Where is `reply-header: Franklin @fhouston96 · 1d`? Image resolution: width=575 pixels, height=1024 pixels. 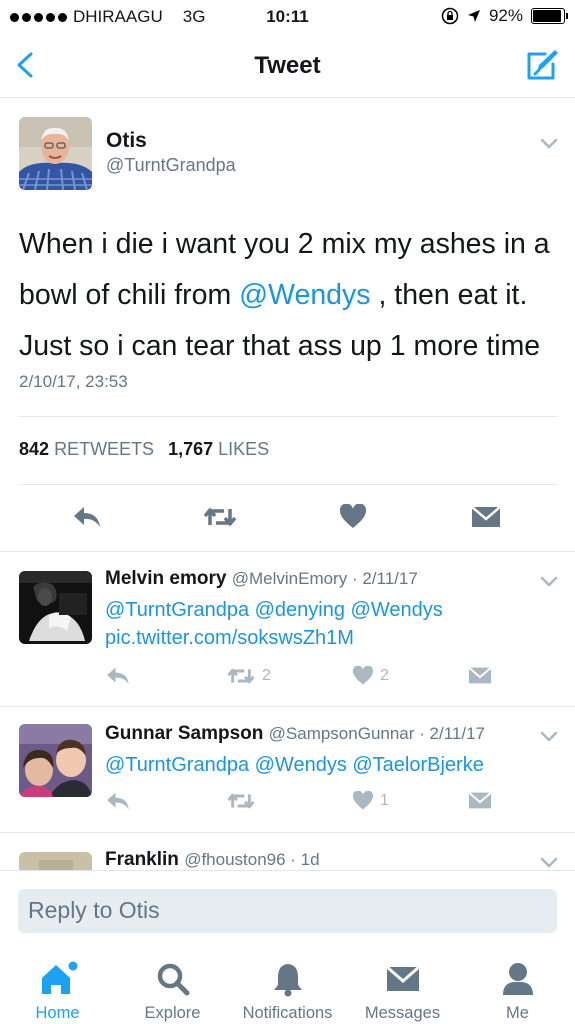 reply-header: Franklin @fhouston96 · 1d is located at coordinates (212, 859).